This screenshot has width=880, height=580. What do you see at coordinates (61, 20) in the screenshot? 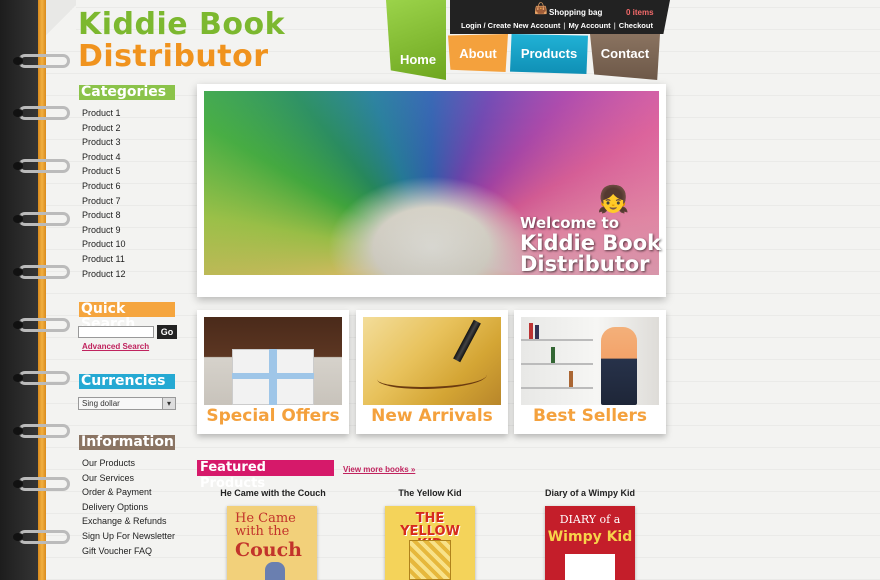
I see `page-curl` at bounding box center [61, 20].